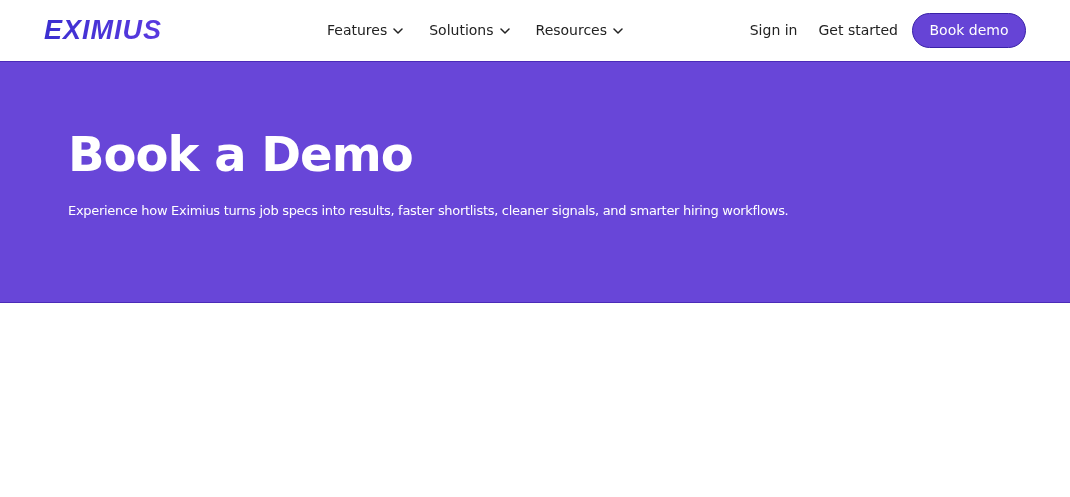 The height and width of the screenshot is (497, 1070). Describe the element at coordinates (969, 30) in the screenshot. I see `book-demo-button: Book demo` at that location.